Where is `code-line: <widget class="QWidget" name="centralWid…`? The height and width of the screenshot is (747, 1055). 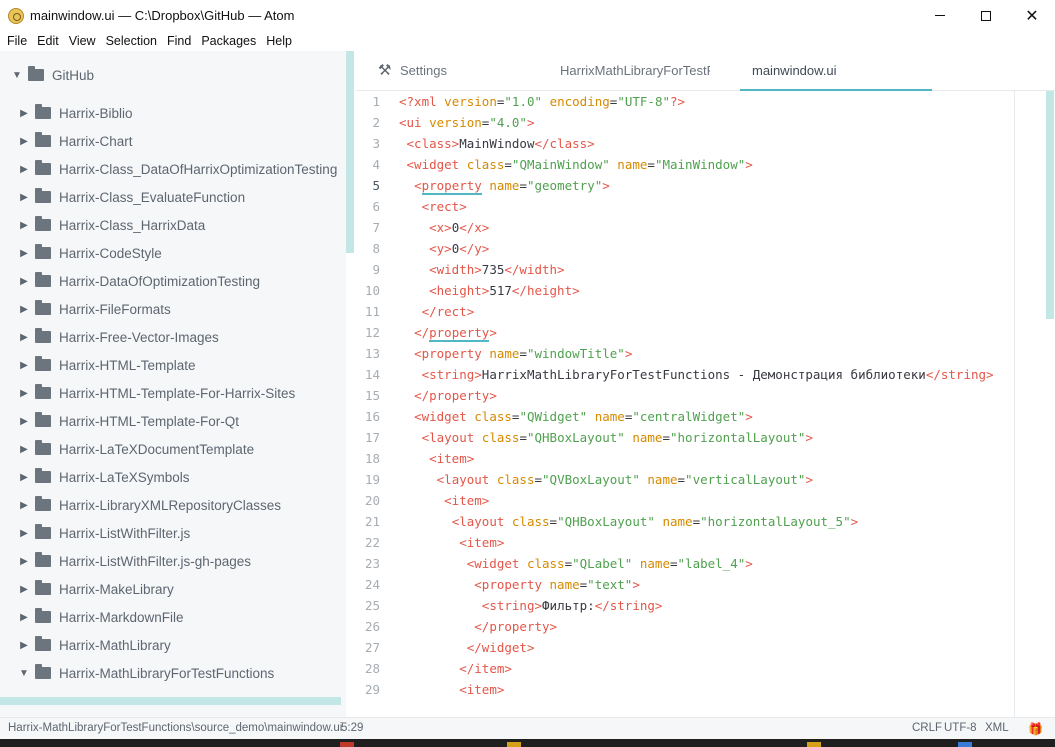 code-line: <widget class="QWidget" name="centralWid… is located at coordinates (576, 416).